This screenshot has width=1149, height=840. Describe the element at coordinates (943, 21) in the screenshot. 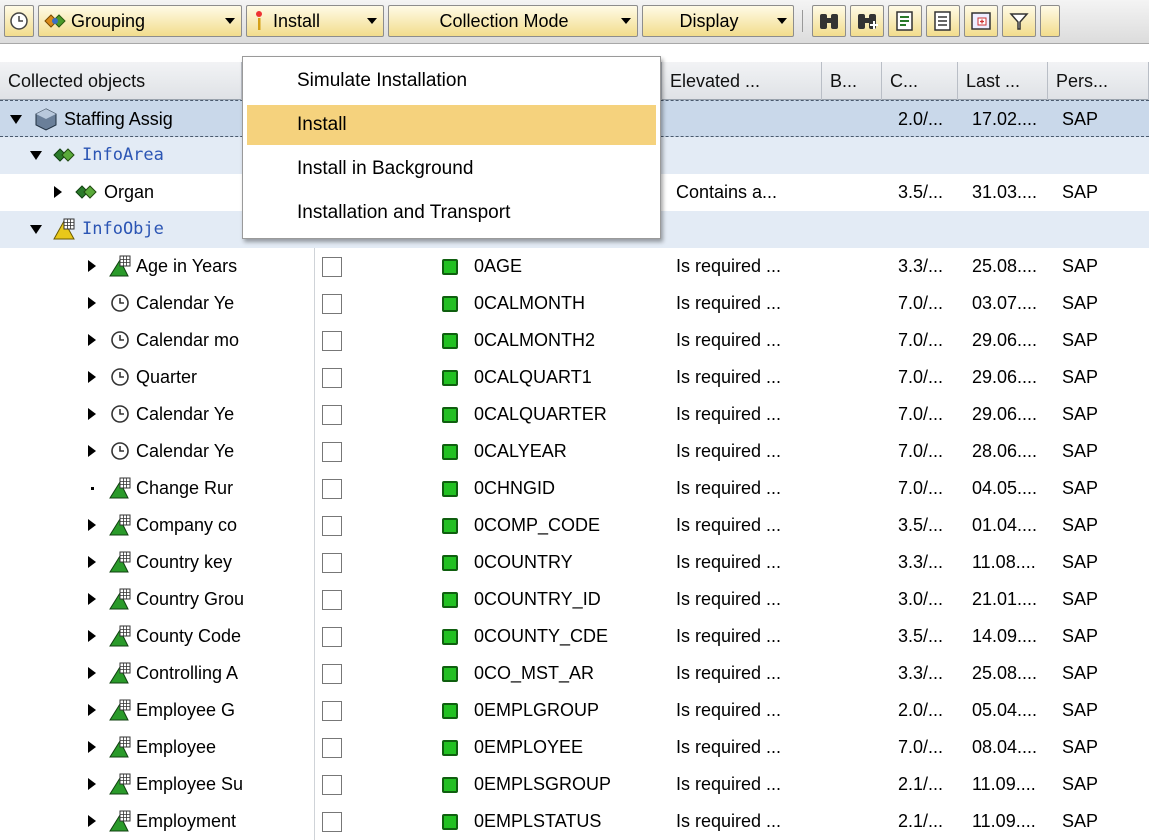

I see `print-button` at that location.